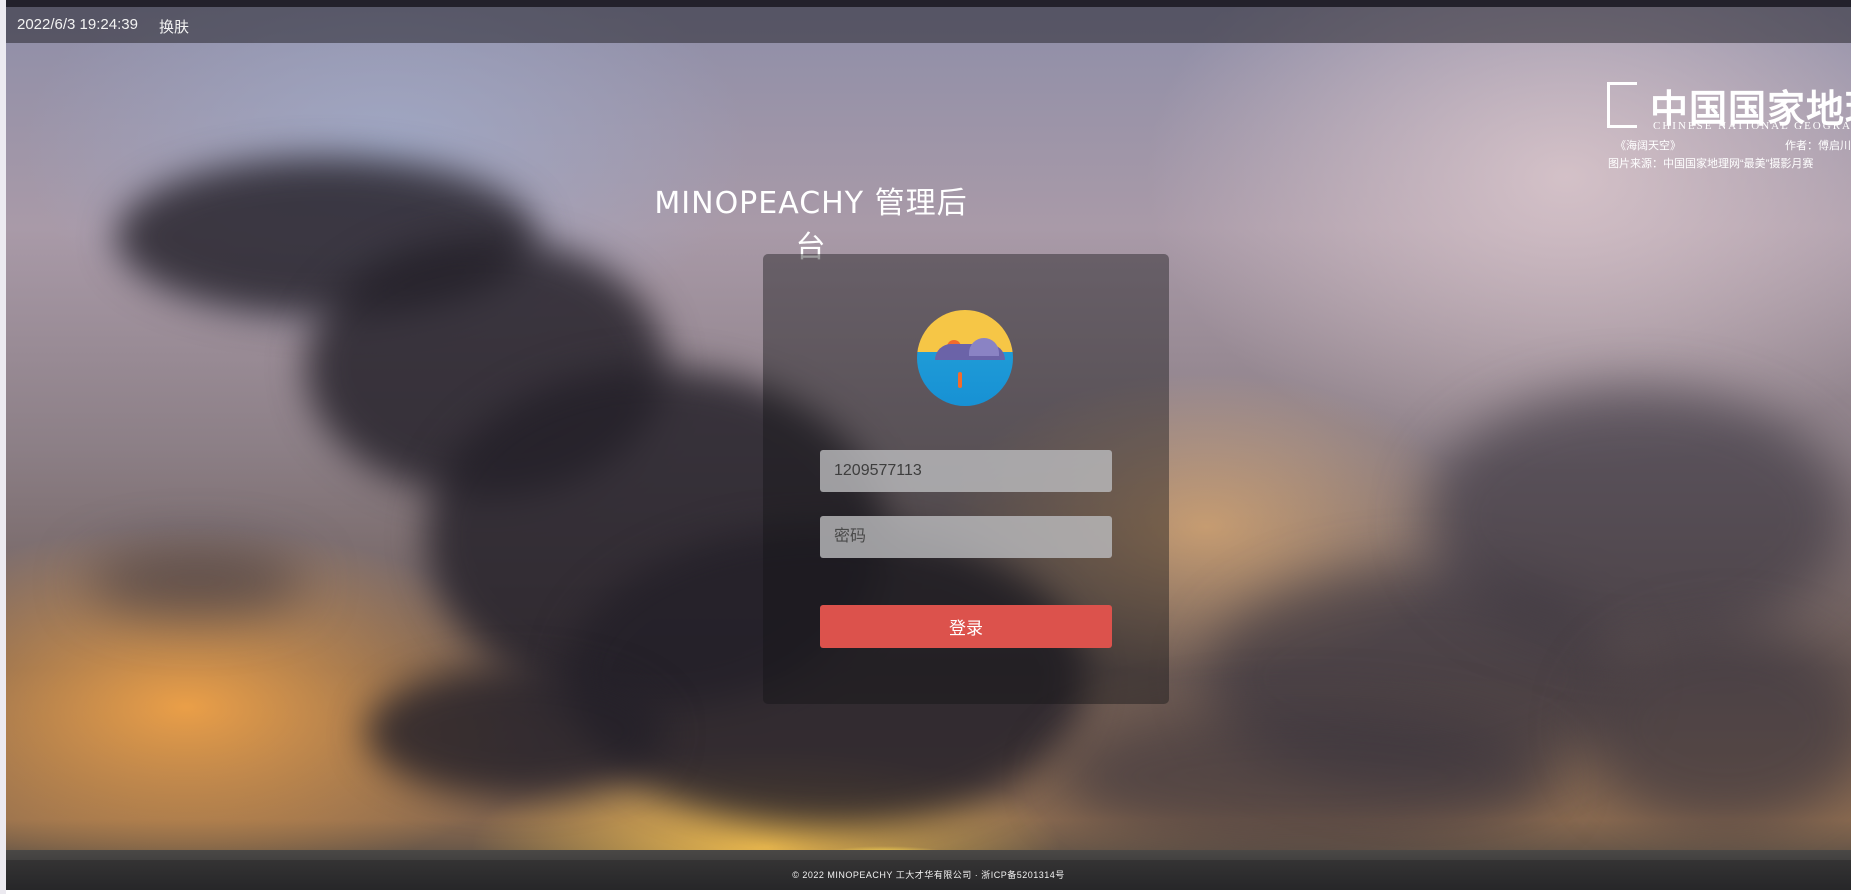 The height and width of the screenshot is (894, 1851). I want to click on top-bar: 2022/6/3 19:24:39 换肤, so click(928, 25).